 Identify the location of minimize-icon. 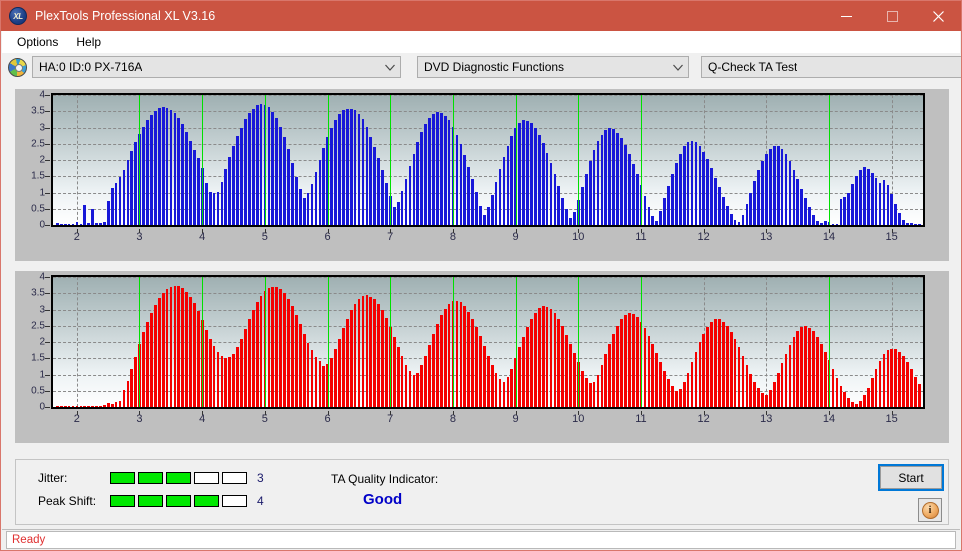
(846, 16).